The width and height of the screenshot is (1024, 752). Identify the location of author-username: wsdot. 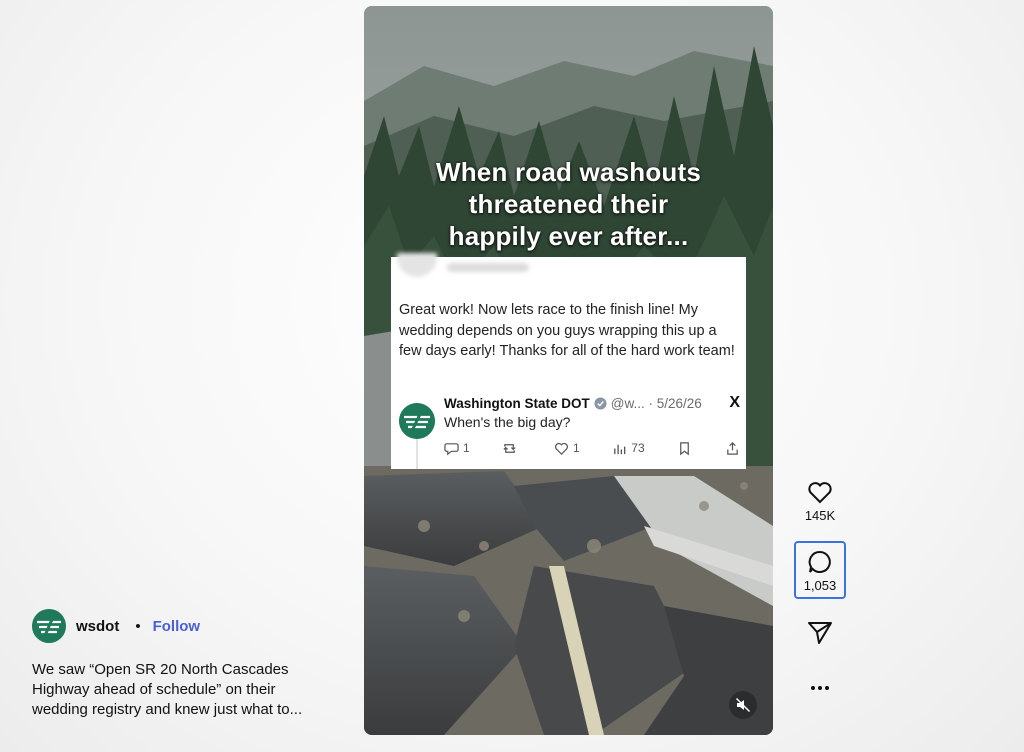
(97, 626).